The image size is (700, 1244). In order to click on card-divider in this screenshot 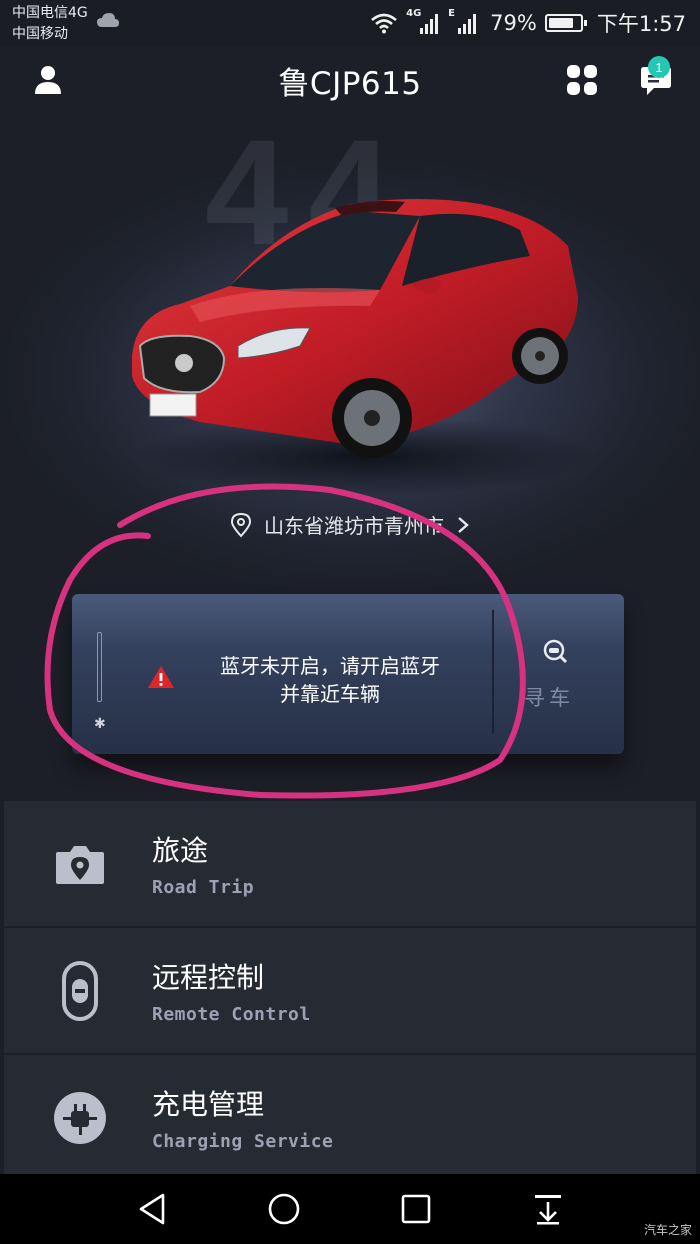, I will do `click(493, 672)`.